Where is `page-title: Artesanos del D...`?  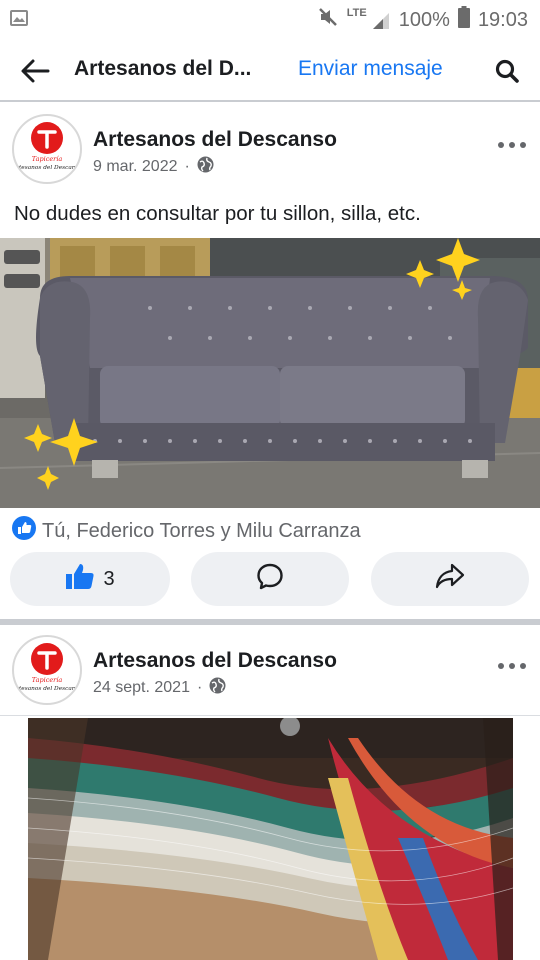
page-title: Artesanos del D... is located at coordinates (163, 68).